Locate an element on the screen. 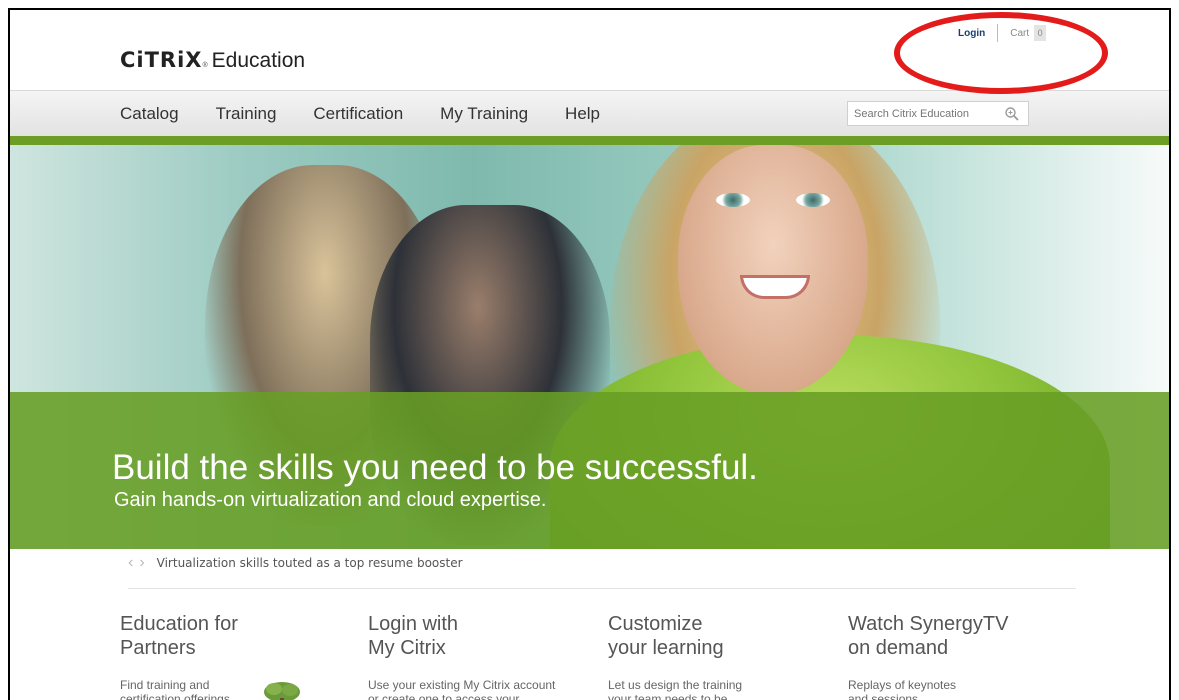 Image resolution: width=1179 pixels, height=700 pixels. search-box is located at coordinates (938, 113).